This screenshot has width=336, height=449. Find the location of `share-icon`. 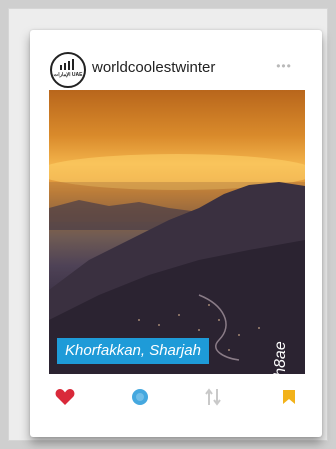

share-icon is located at coordinates (213, 397).